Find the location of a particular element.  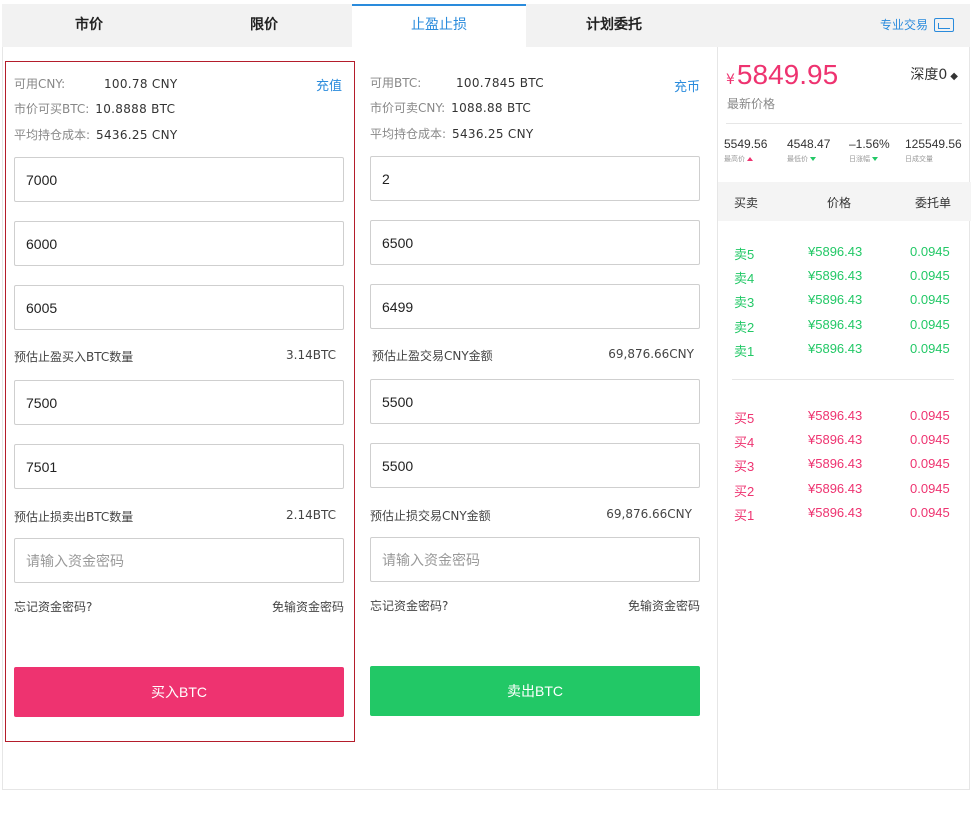

avg-cost-label: 平均持仓成本: is located at coordinates (52, 135).